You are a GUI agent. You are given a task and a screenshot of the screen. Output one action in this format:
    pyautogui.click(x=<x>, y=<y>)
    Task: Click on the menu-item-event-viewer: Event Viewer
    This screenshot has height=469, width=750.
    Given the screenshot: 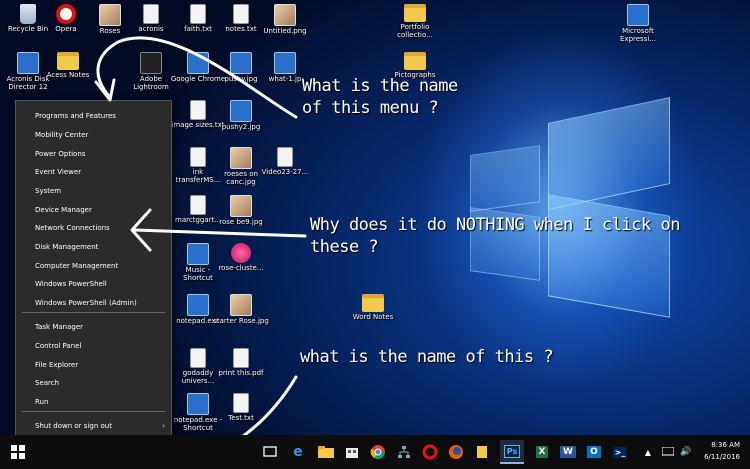 What is the action you would take?
    pyautogui.click(x=93, y=172)
    